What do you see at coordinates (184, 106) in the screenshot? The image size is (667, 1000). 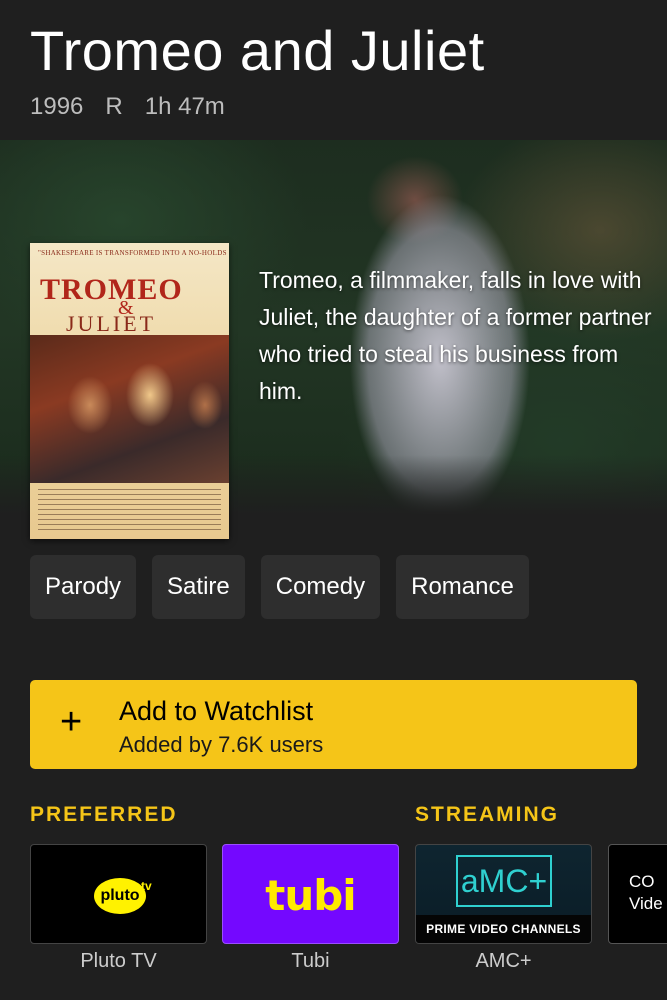 I see `runtime: 1h 47m` at bounding box center [184, 106].